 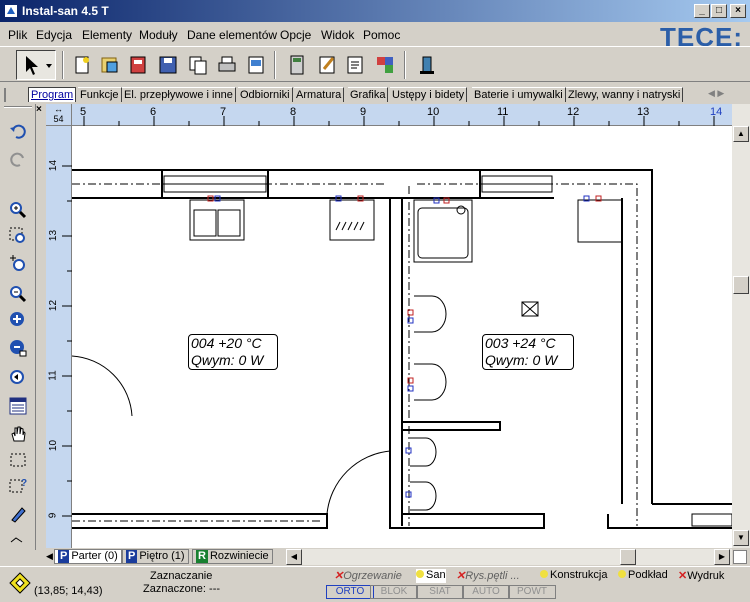 What do you see at coordinates (232, 556) in the screenshot?
I see `floor-tab-rozwiniecie: R Rozwiniecie` at bounding box center [232, 556].